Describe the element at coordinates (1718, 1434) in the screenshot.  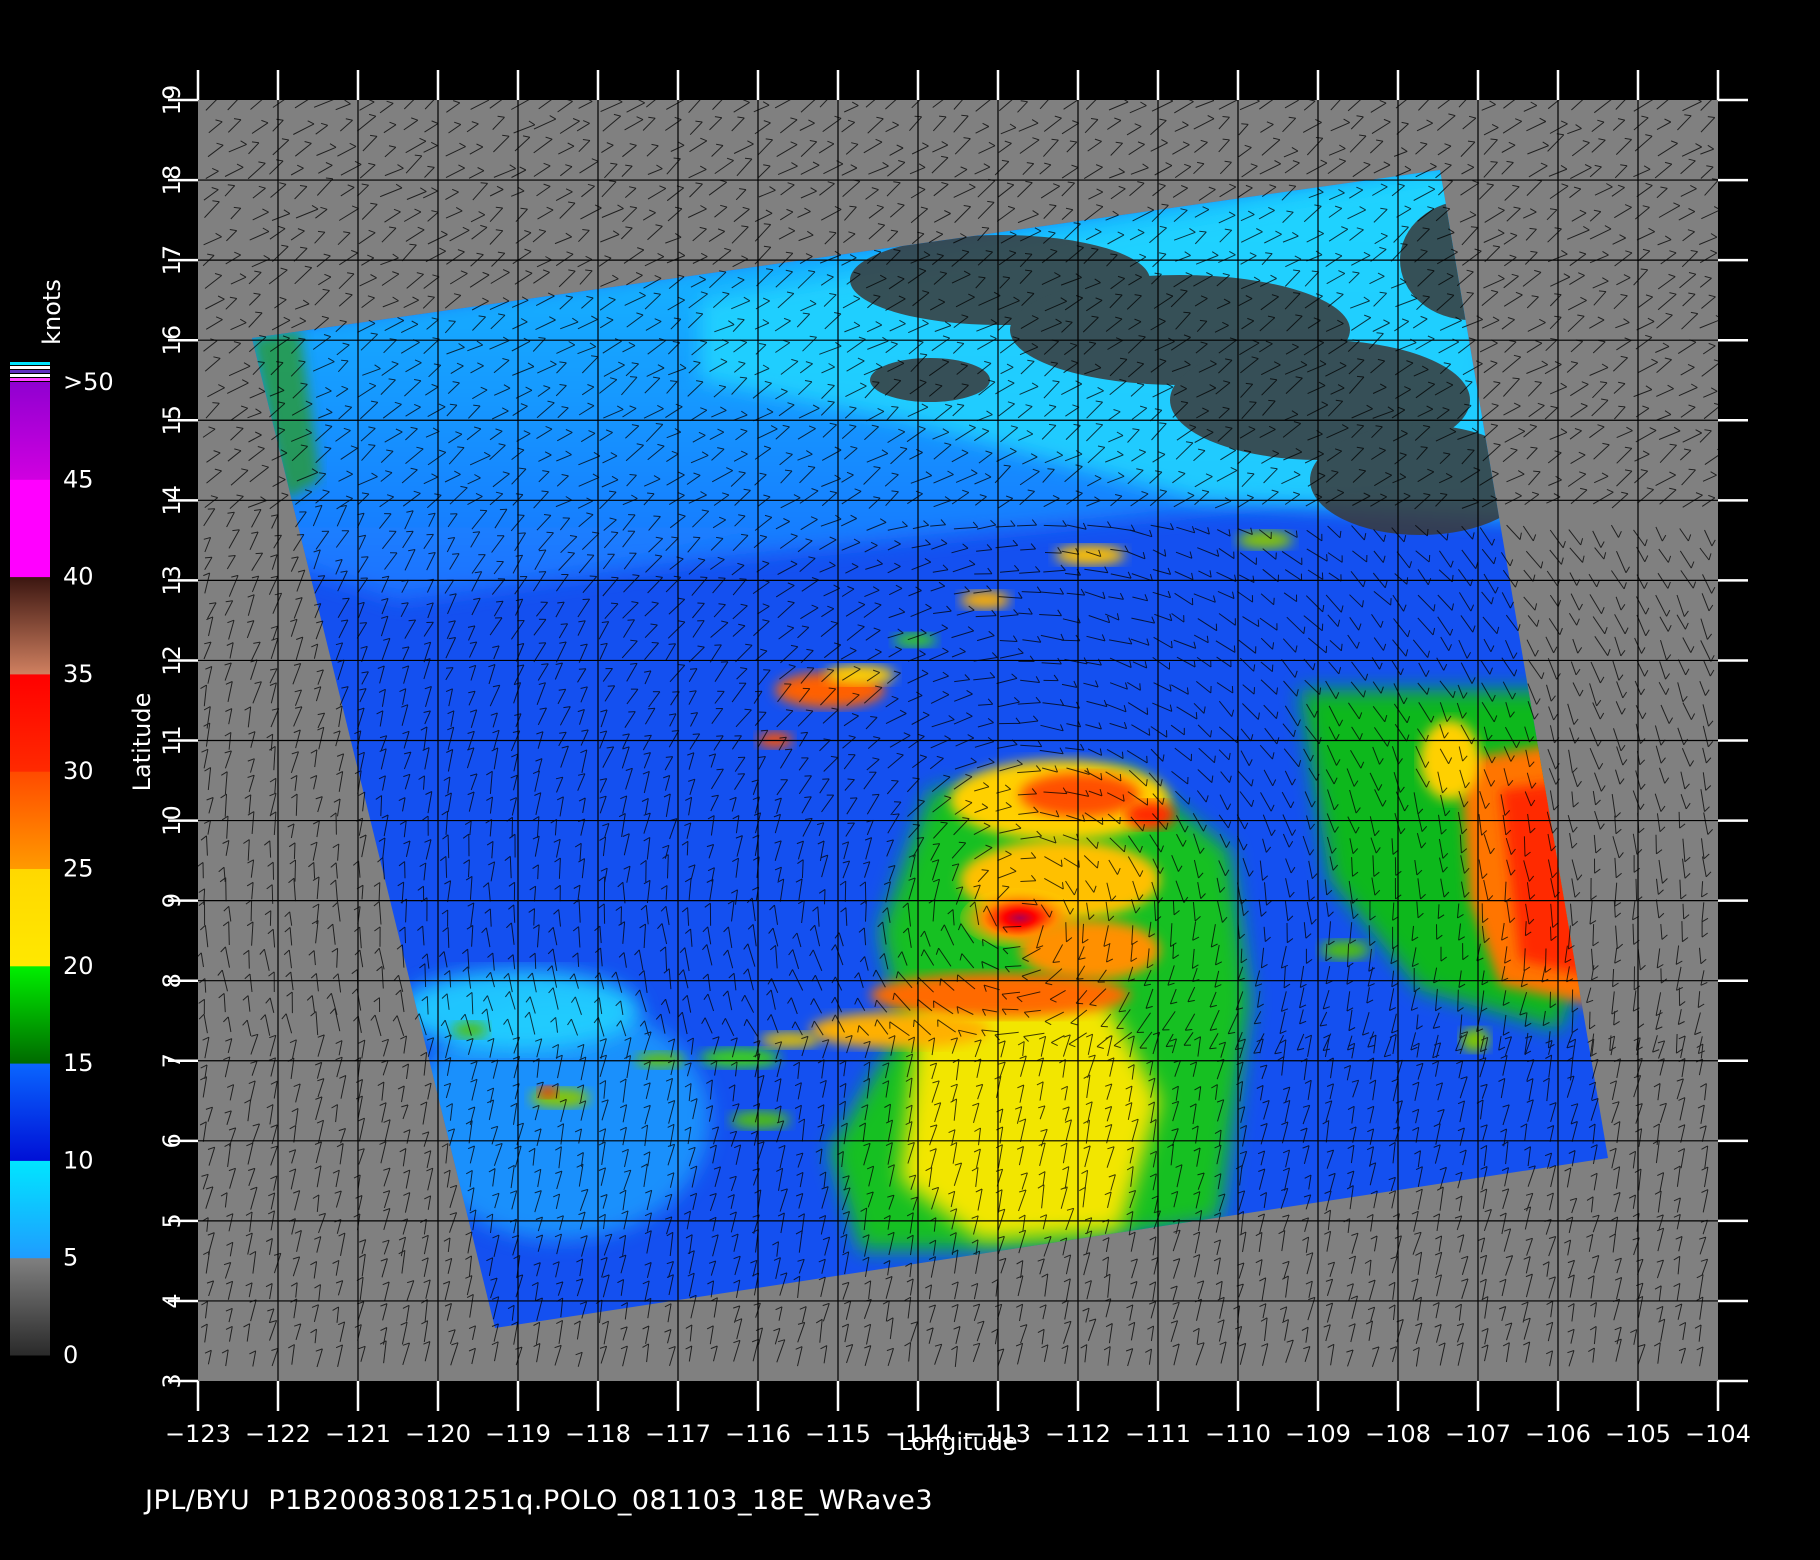
I see `lon-tick-label: −104` at that location.